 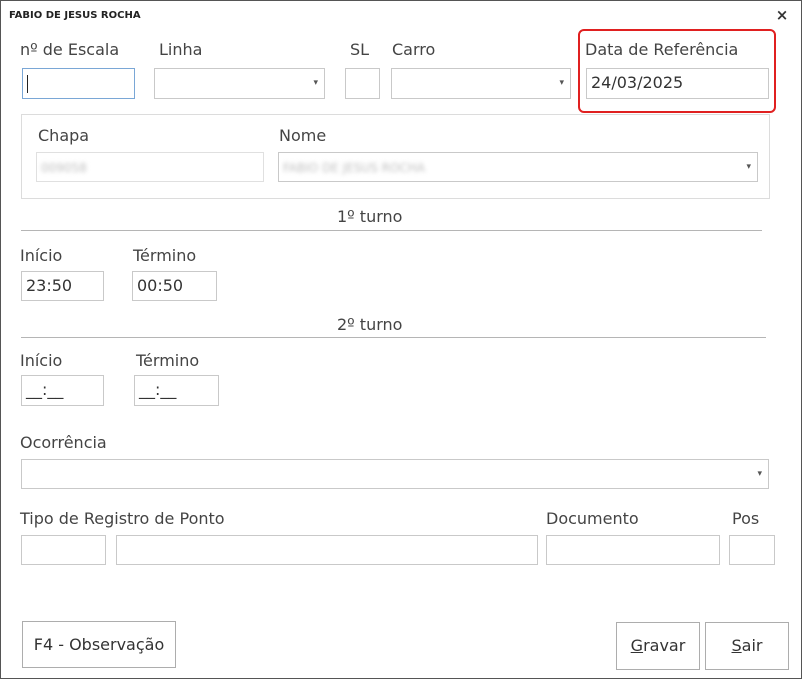 I want to click on nome-value: FABIO DE JESUS ROCHA, so click(x=354, y=168).